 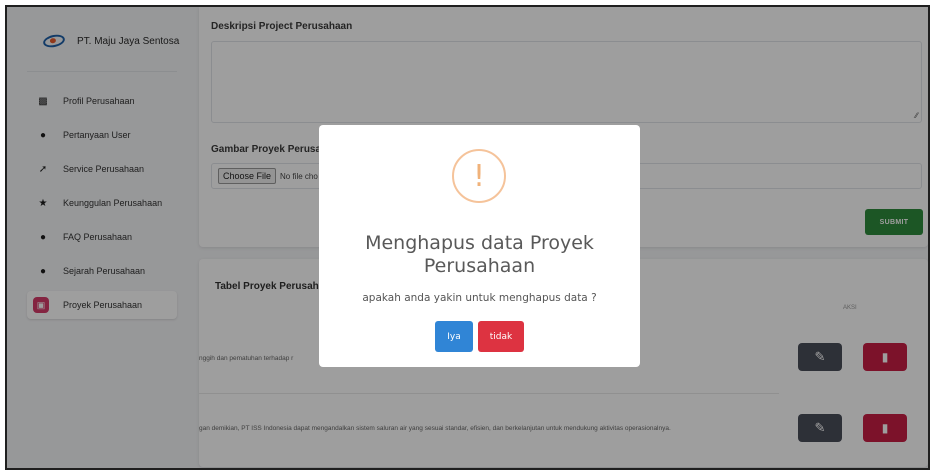 I want to click on cancel-button: tidak, so click(x=501, y=336).